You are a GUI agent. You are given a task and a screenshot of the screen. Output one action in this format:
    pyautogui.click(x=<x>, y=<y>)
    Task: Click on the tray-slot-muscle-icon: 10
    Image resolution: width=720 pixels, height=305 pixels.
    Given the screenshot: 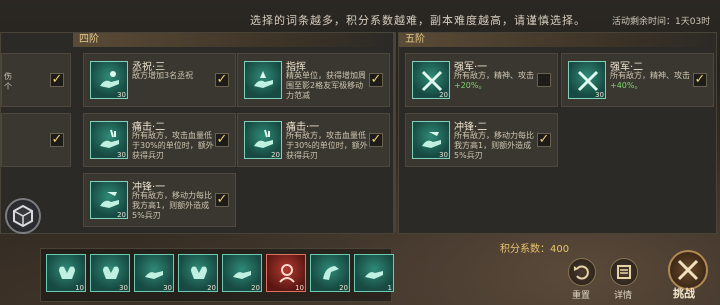 What is the action you would take?
    pyautogui.click(x=66, y=273)
    